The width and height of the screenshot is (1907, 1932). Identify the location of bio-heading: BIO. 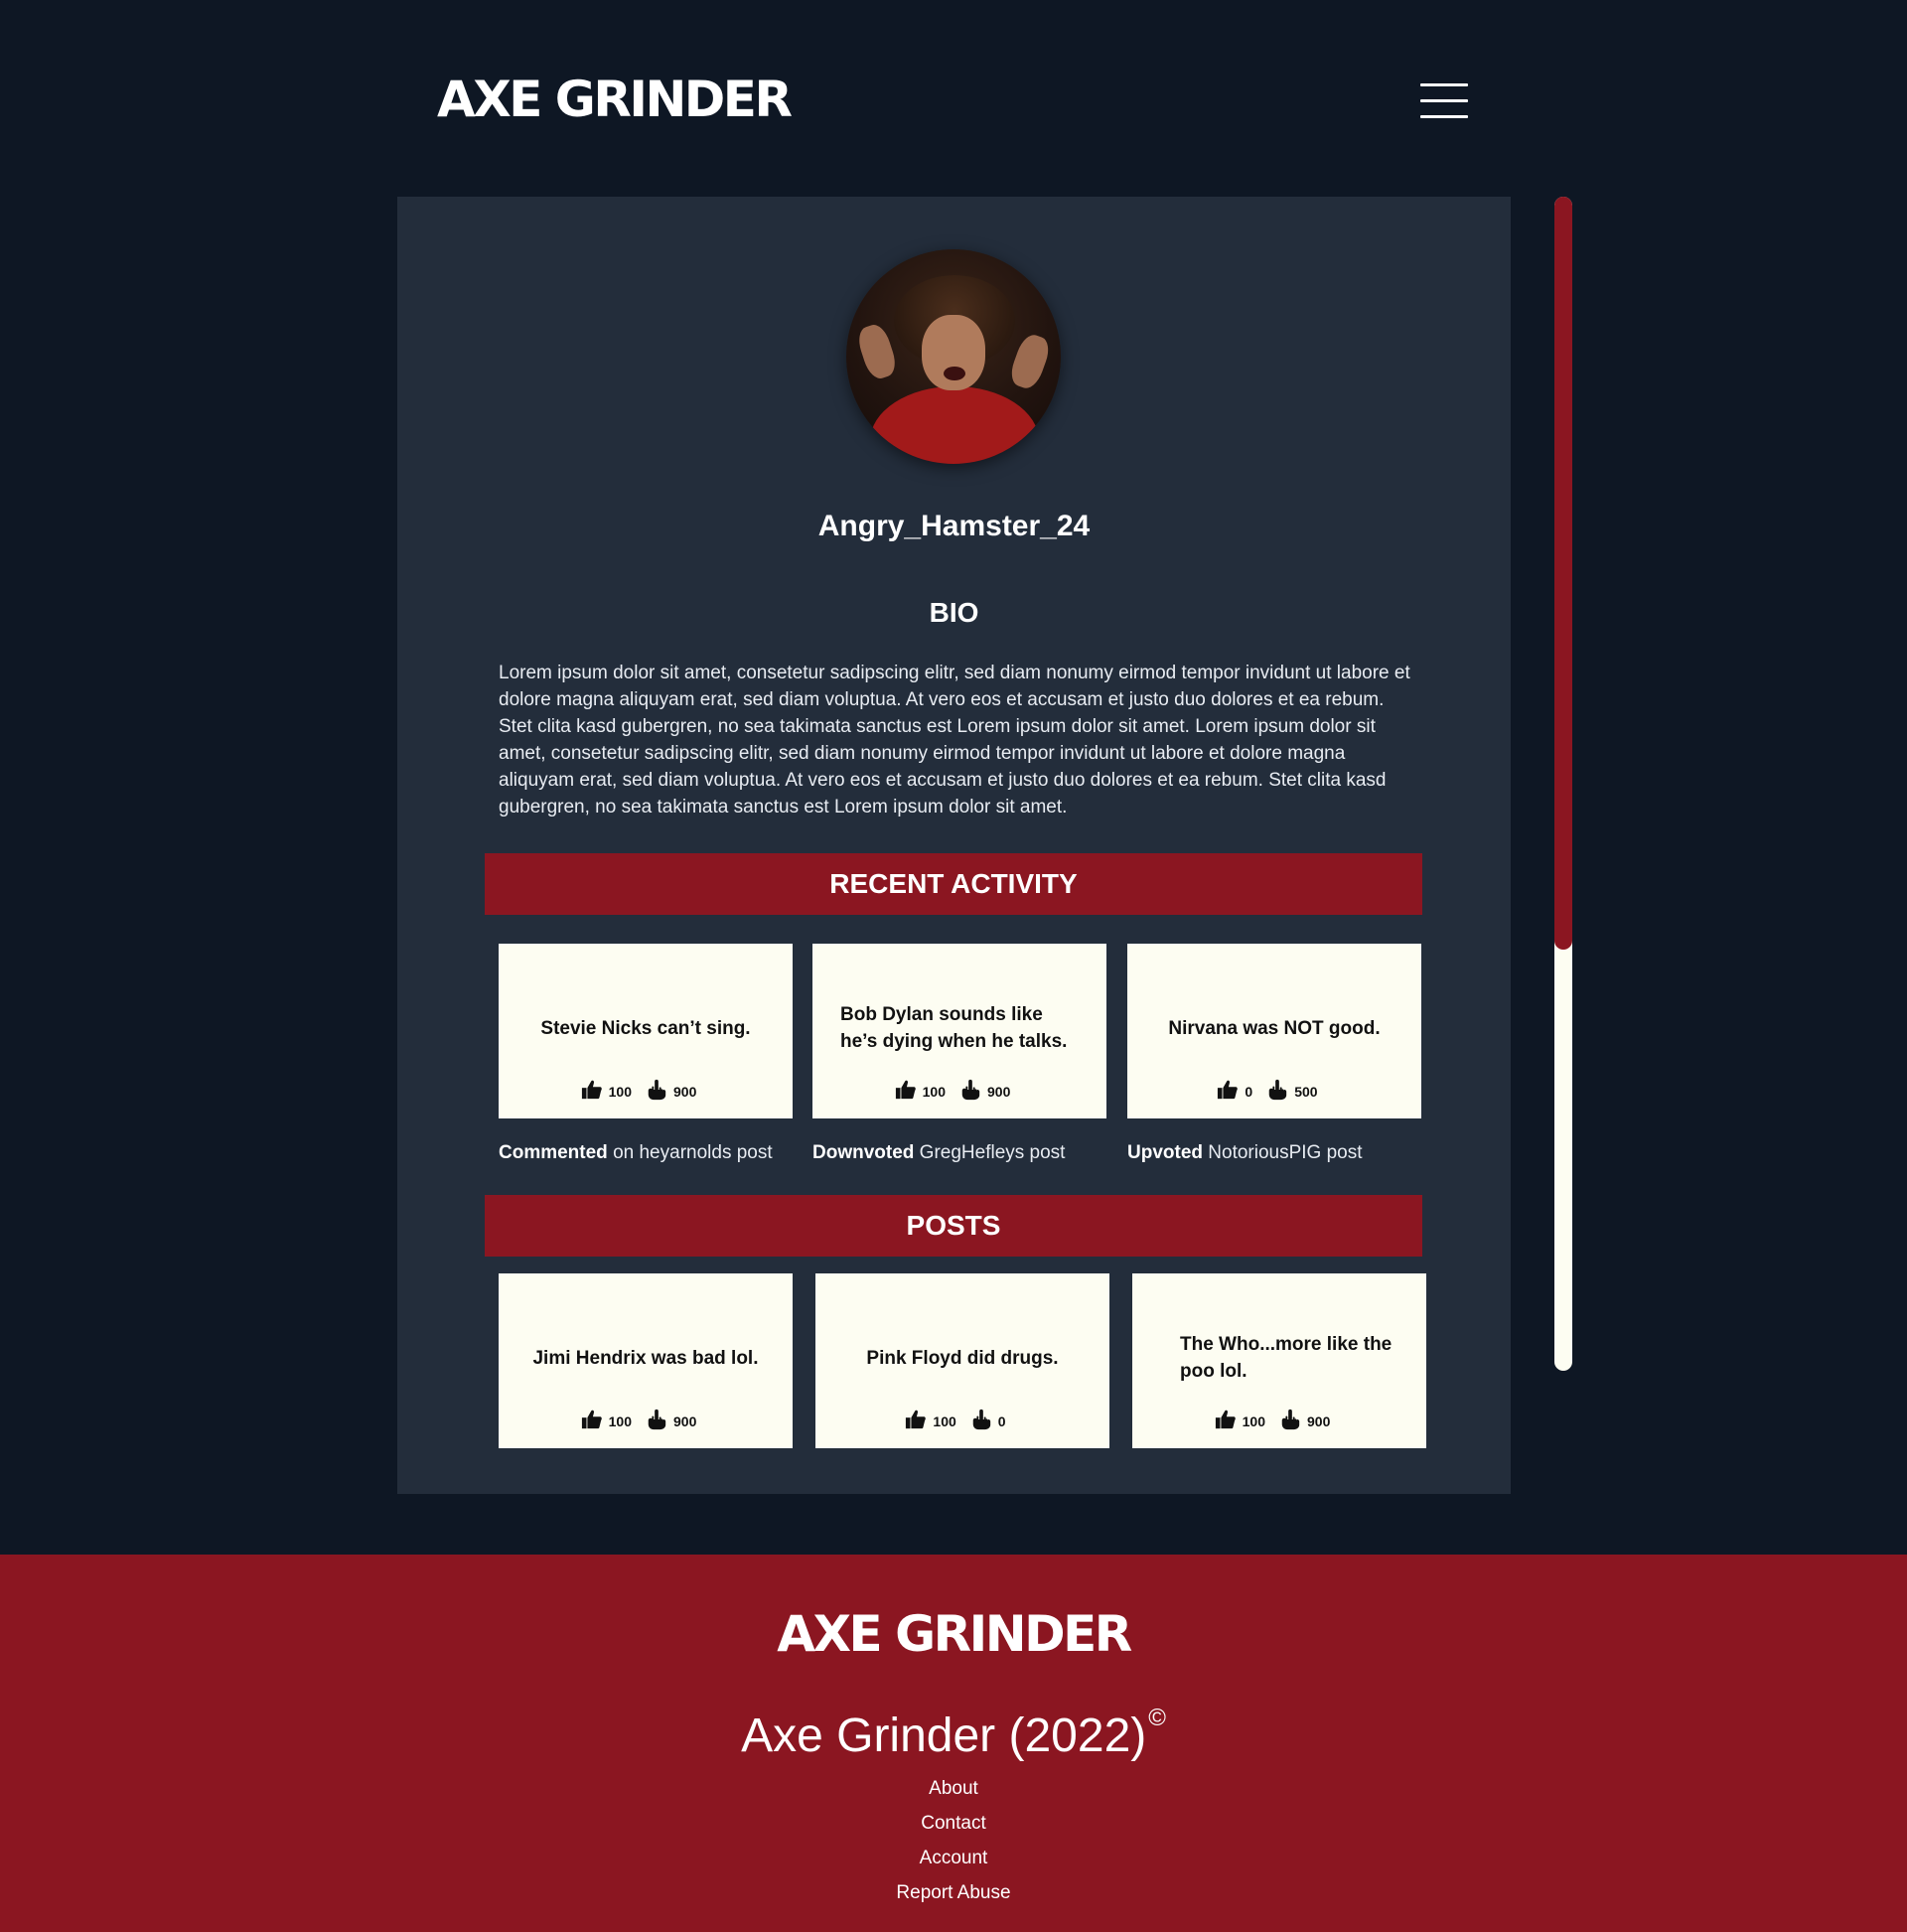
(954, 612).